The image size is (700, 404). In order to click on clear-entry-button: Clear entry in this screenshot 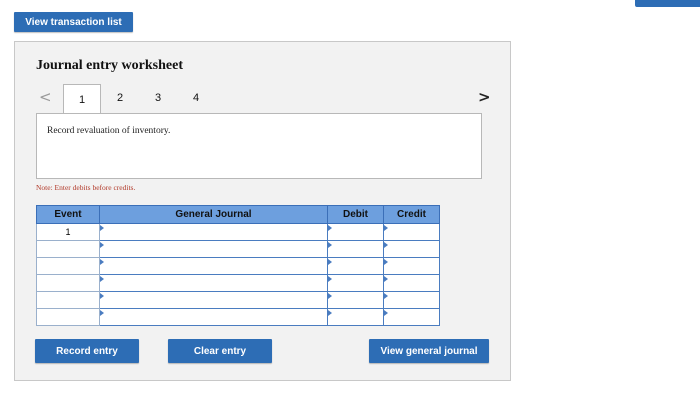, I will do `click(220, 351)`.